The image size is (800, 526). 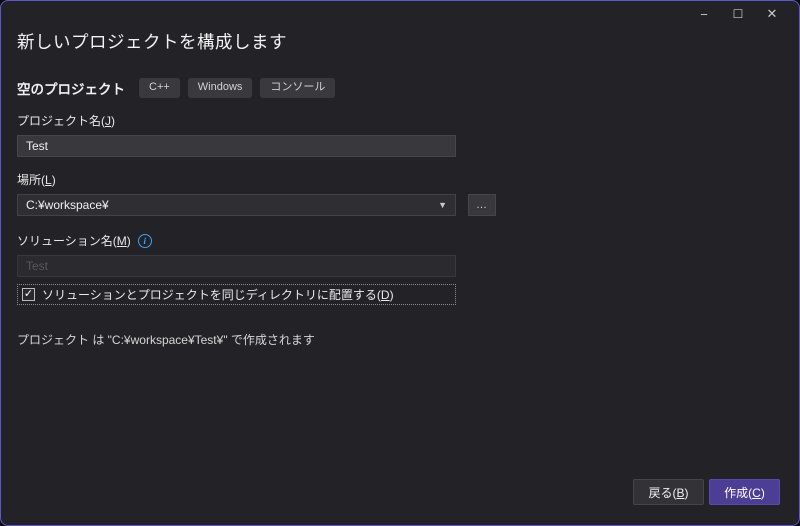 What do you see at coordinates (706, 492) in the screenshot?
I see `dialog-footer: 戻る(B) 作成(C)` at bounding box center [706, 492].